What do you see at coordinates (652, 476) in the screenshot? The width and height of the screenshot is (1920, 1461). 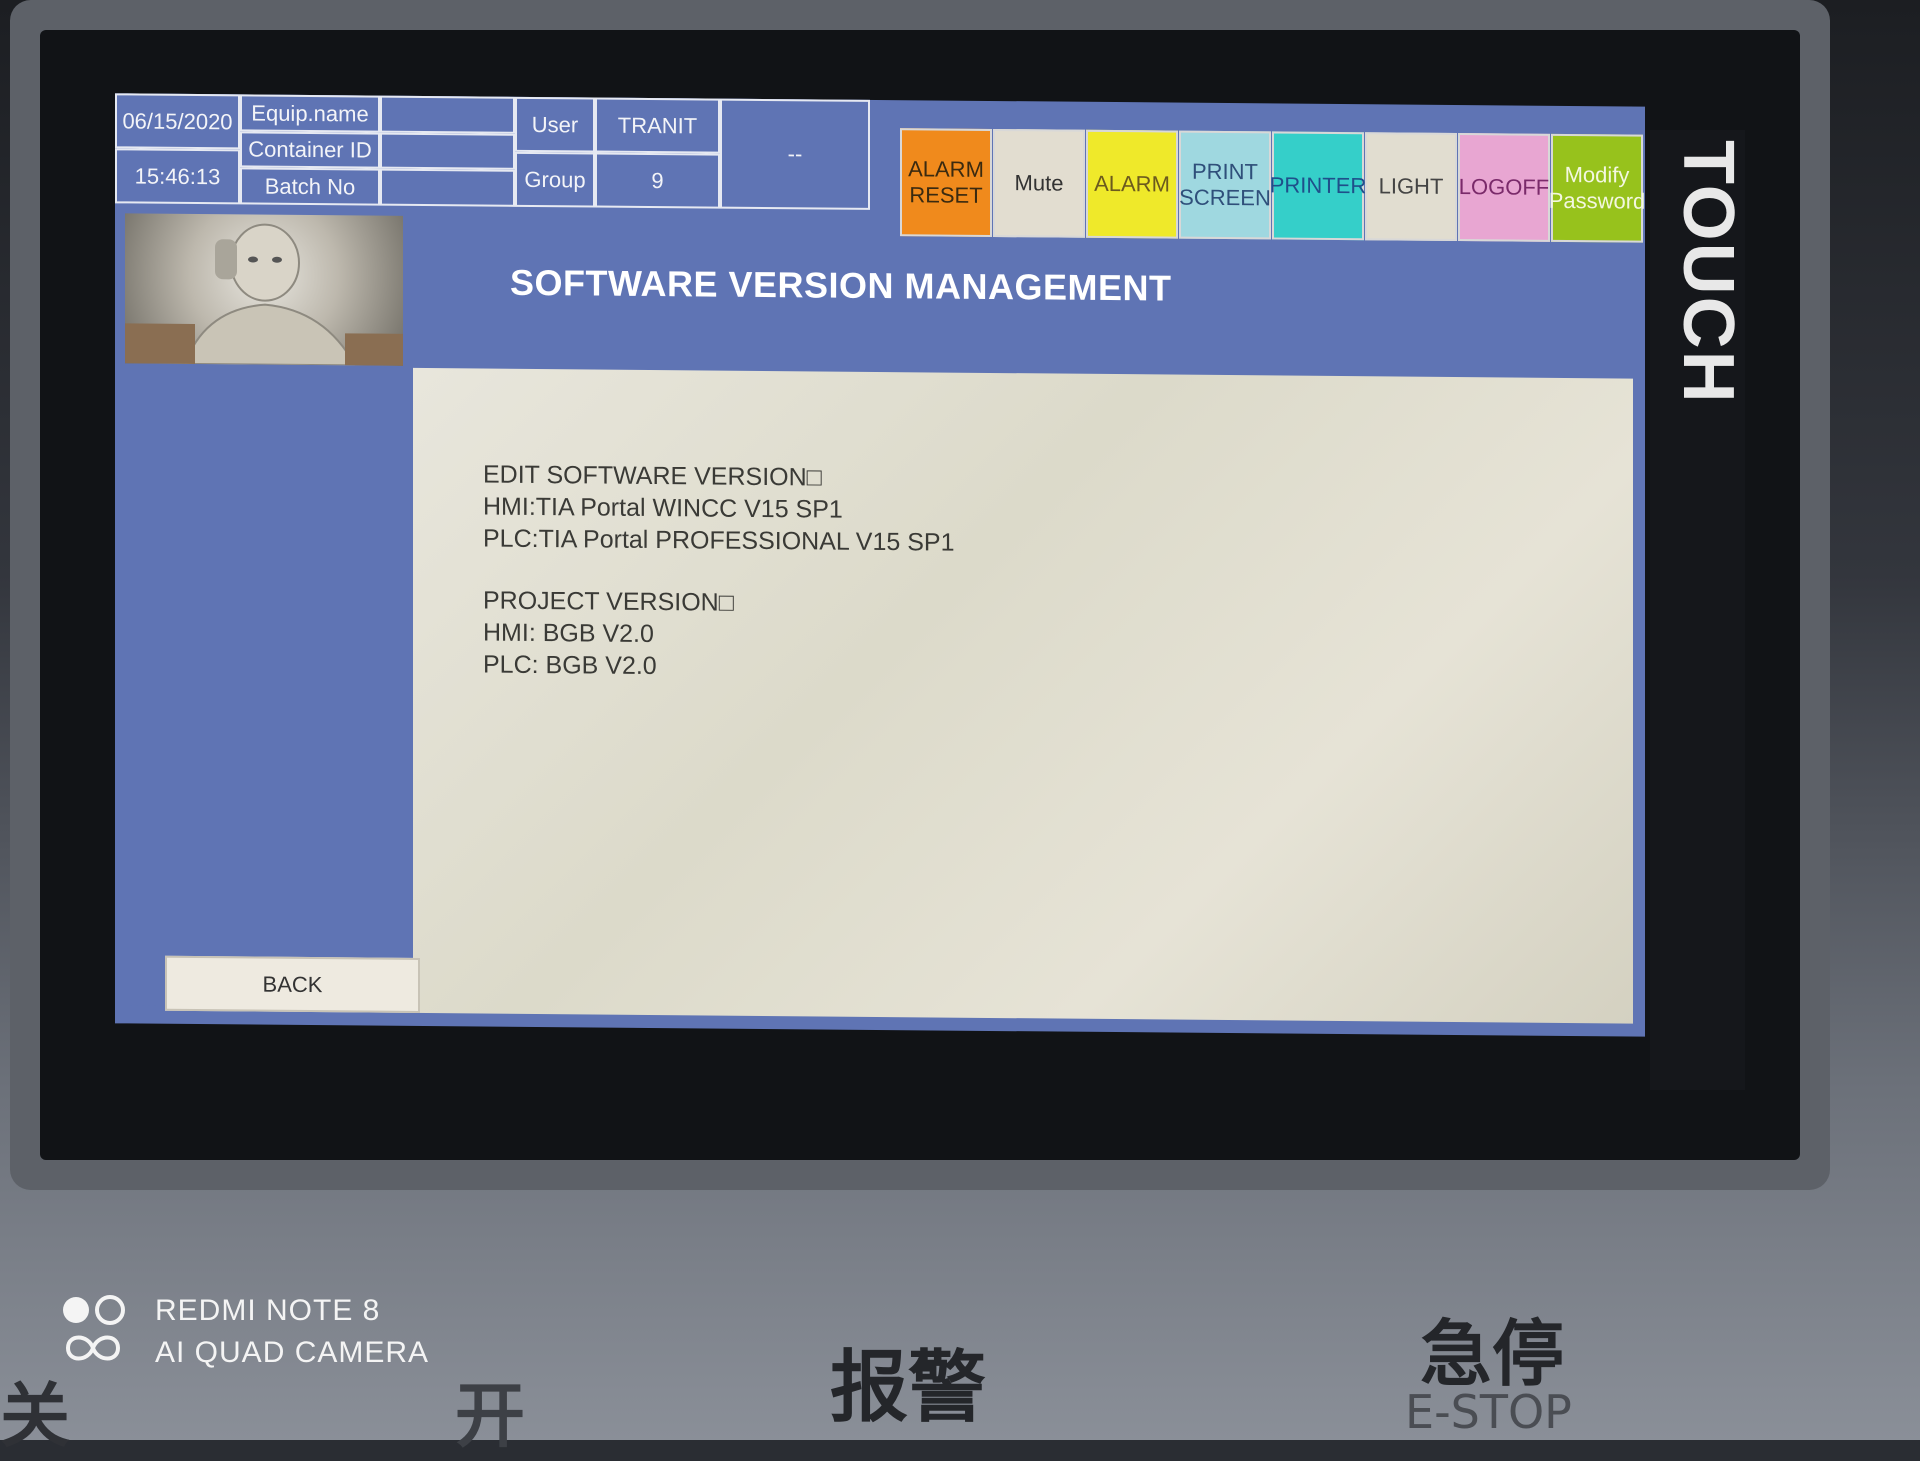 I see `edit-software-heading: EDIT SOFTWARE VERSION□` at bounding box center [652, 476].